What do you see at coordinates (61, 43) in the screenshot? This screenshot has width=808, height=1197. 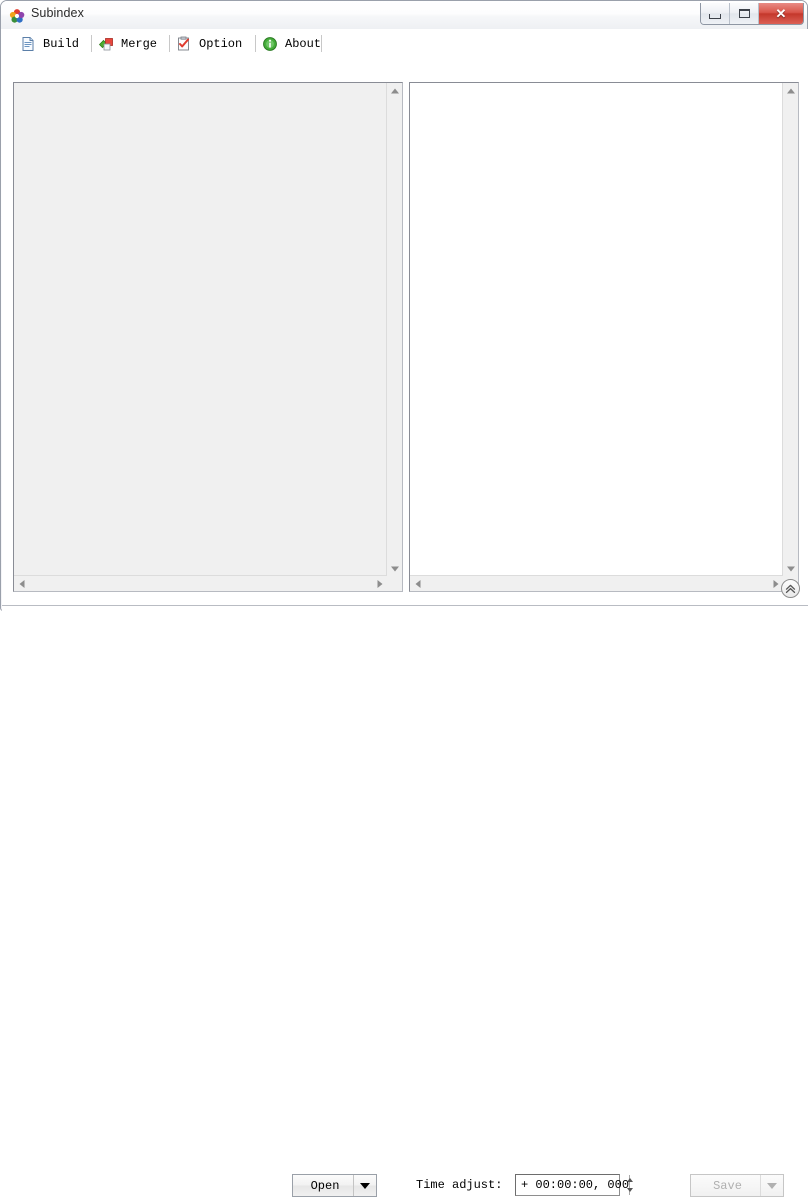 I see `tab-build-label: Build` at bounding box center [61, 43].